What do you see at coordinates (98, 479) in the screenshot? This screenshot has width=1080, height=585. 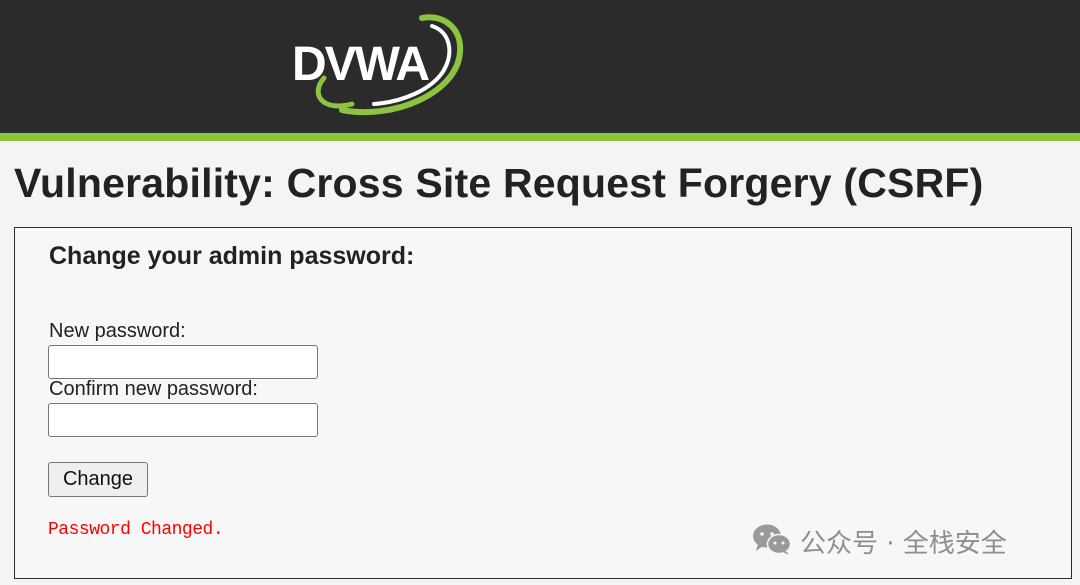 I see `change-button: Change` at bounding box center [98, 479].